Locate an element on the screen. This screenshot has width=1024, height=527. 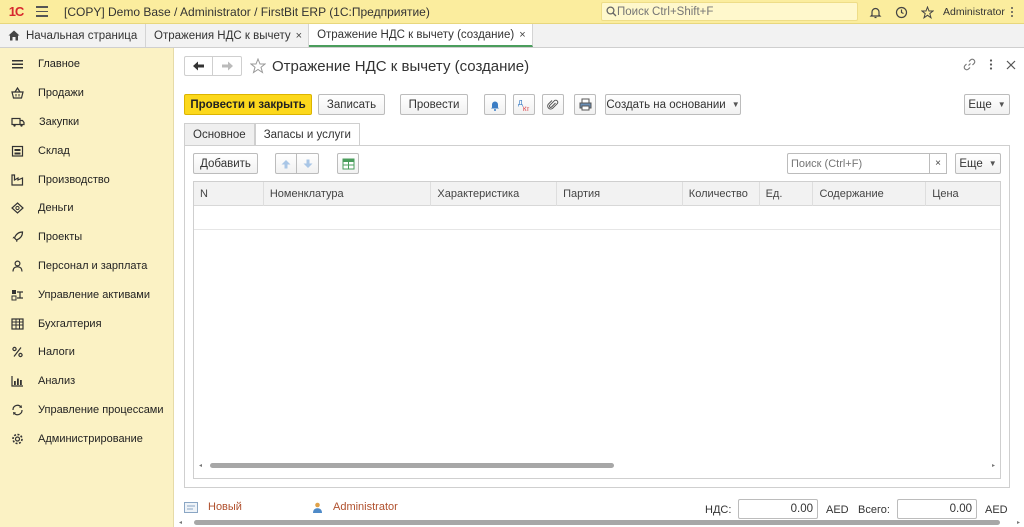
sidebar-item-label: Персонал и зарплата is located at coordinates (93, 265).